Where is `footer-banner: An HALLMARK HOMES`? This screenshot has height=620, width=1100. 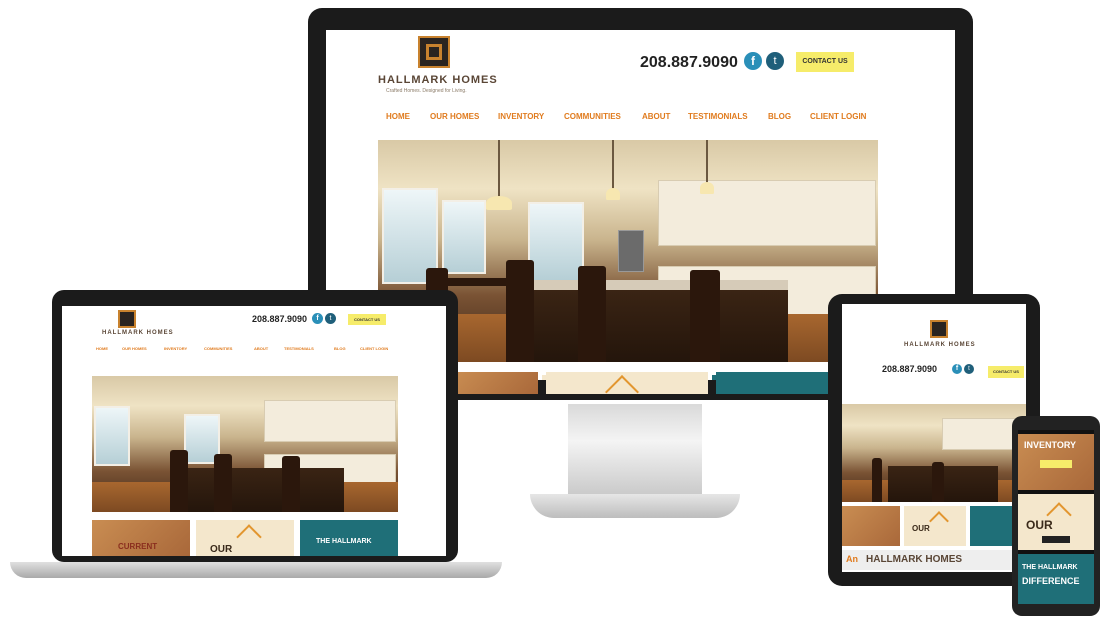 footer-banner: An HALLMARK HOMES is located at coordinates (934, 560).